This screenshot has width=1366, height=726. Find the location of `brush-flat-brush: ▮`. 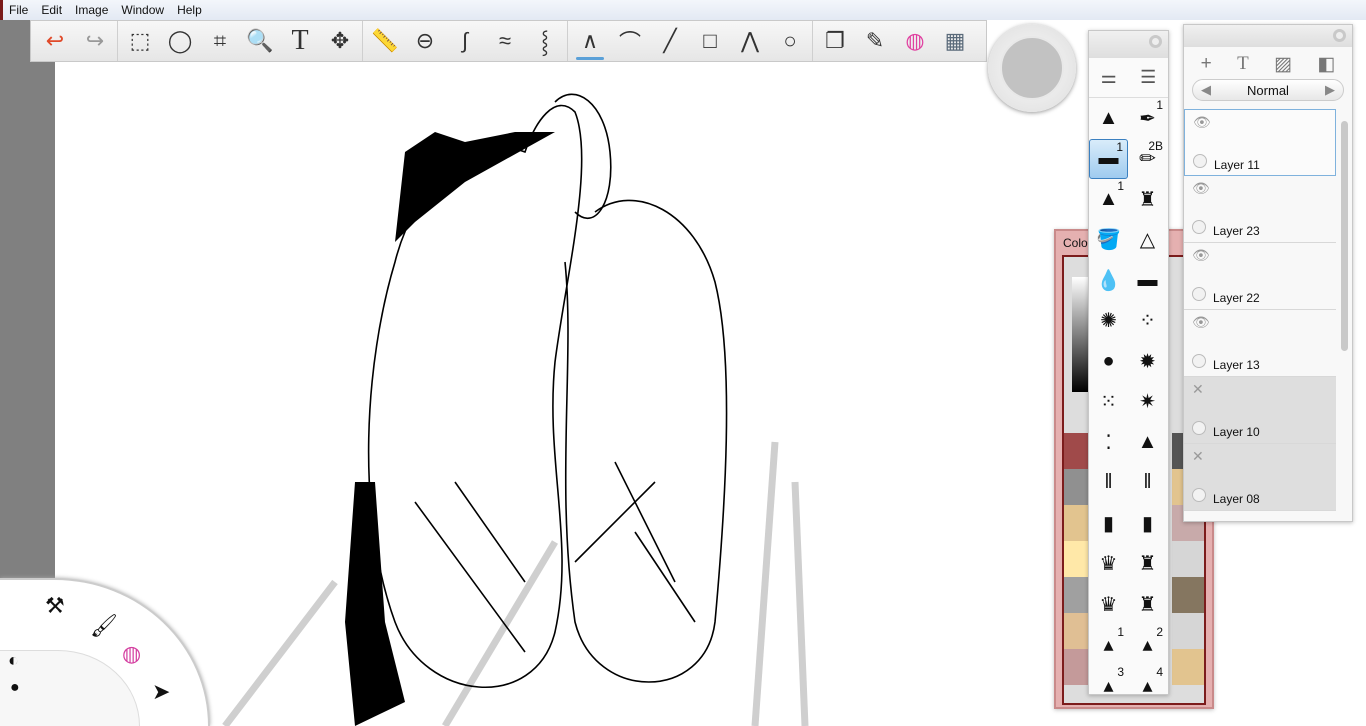

brush-flat-brush: ▮ is located at coordinates (1108, 523).